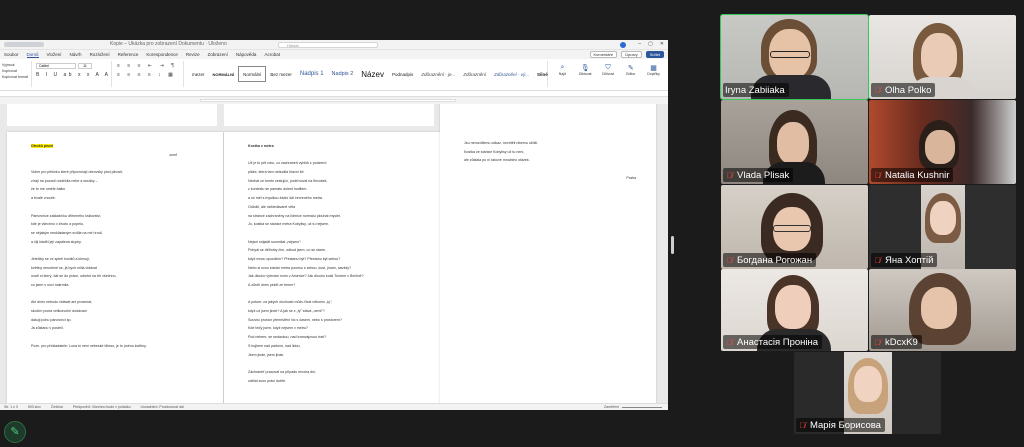  Describe the element at coordinates (57, 407) in the screenshot. I see `language: Čeština` at that location.